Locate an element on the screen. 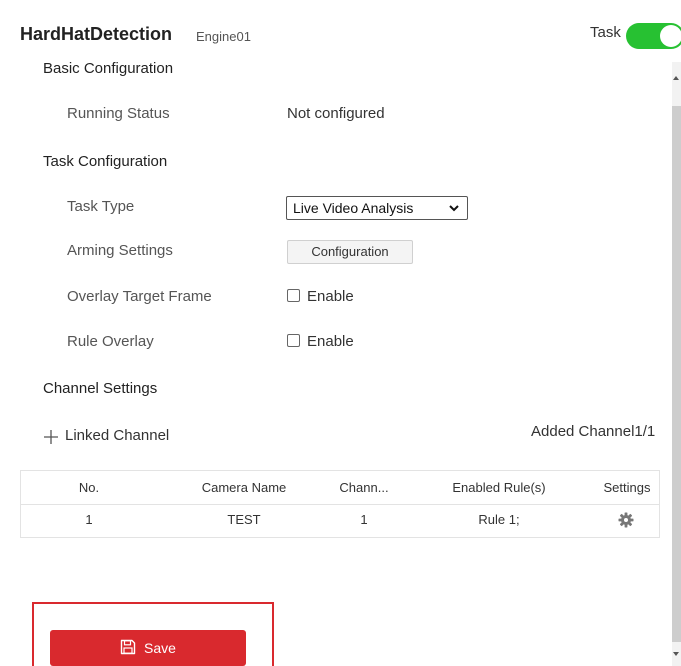 The width and height of the screenshot is (681, 666). cell-camera-name: TEST is located at coordinates (244, 519).